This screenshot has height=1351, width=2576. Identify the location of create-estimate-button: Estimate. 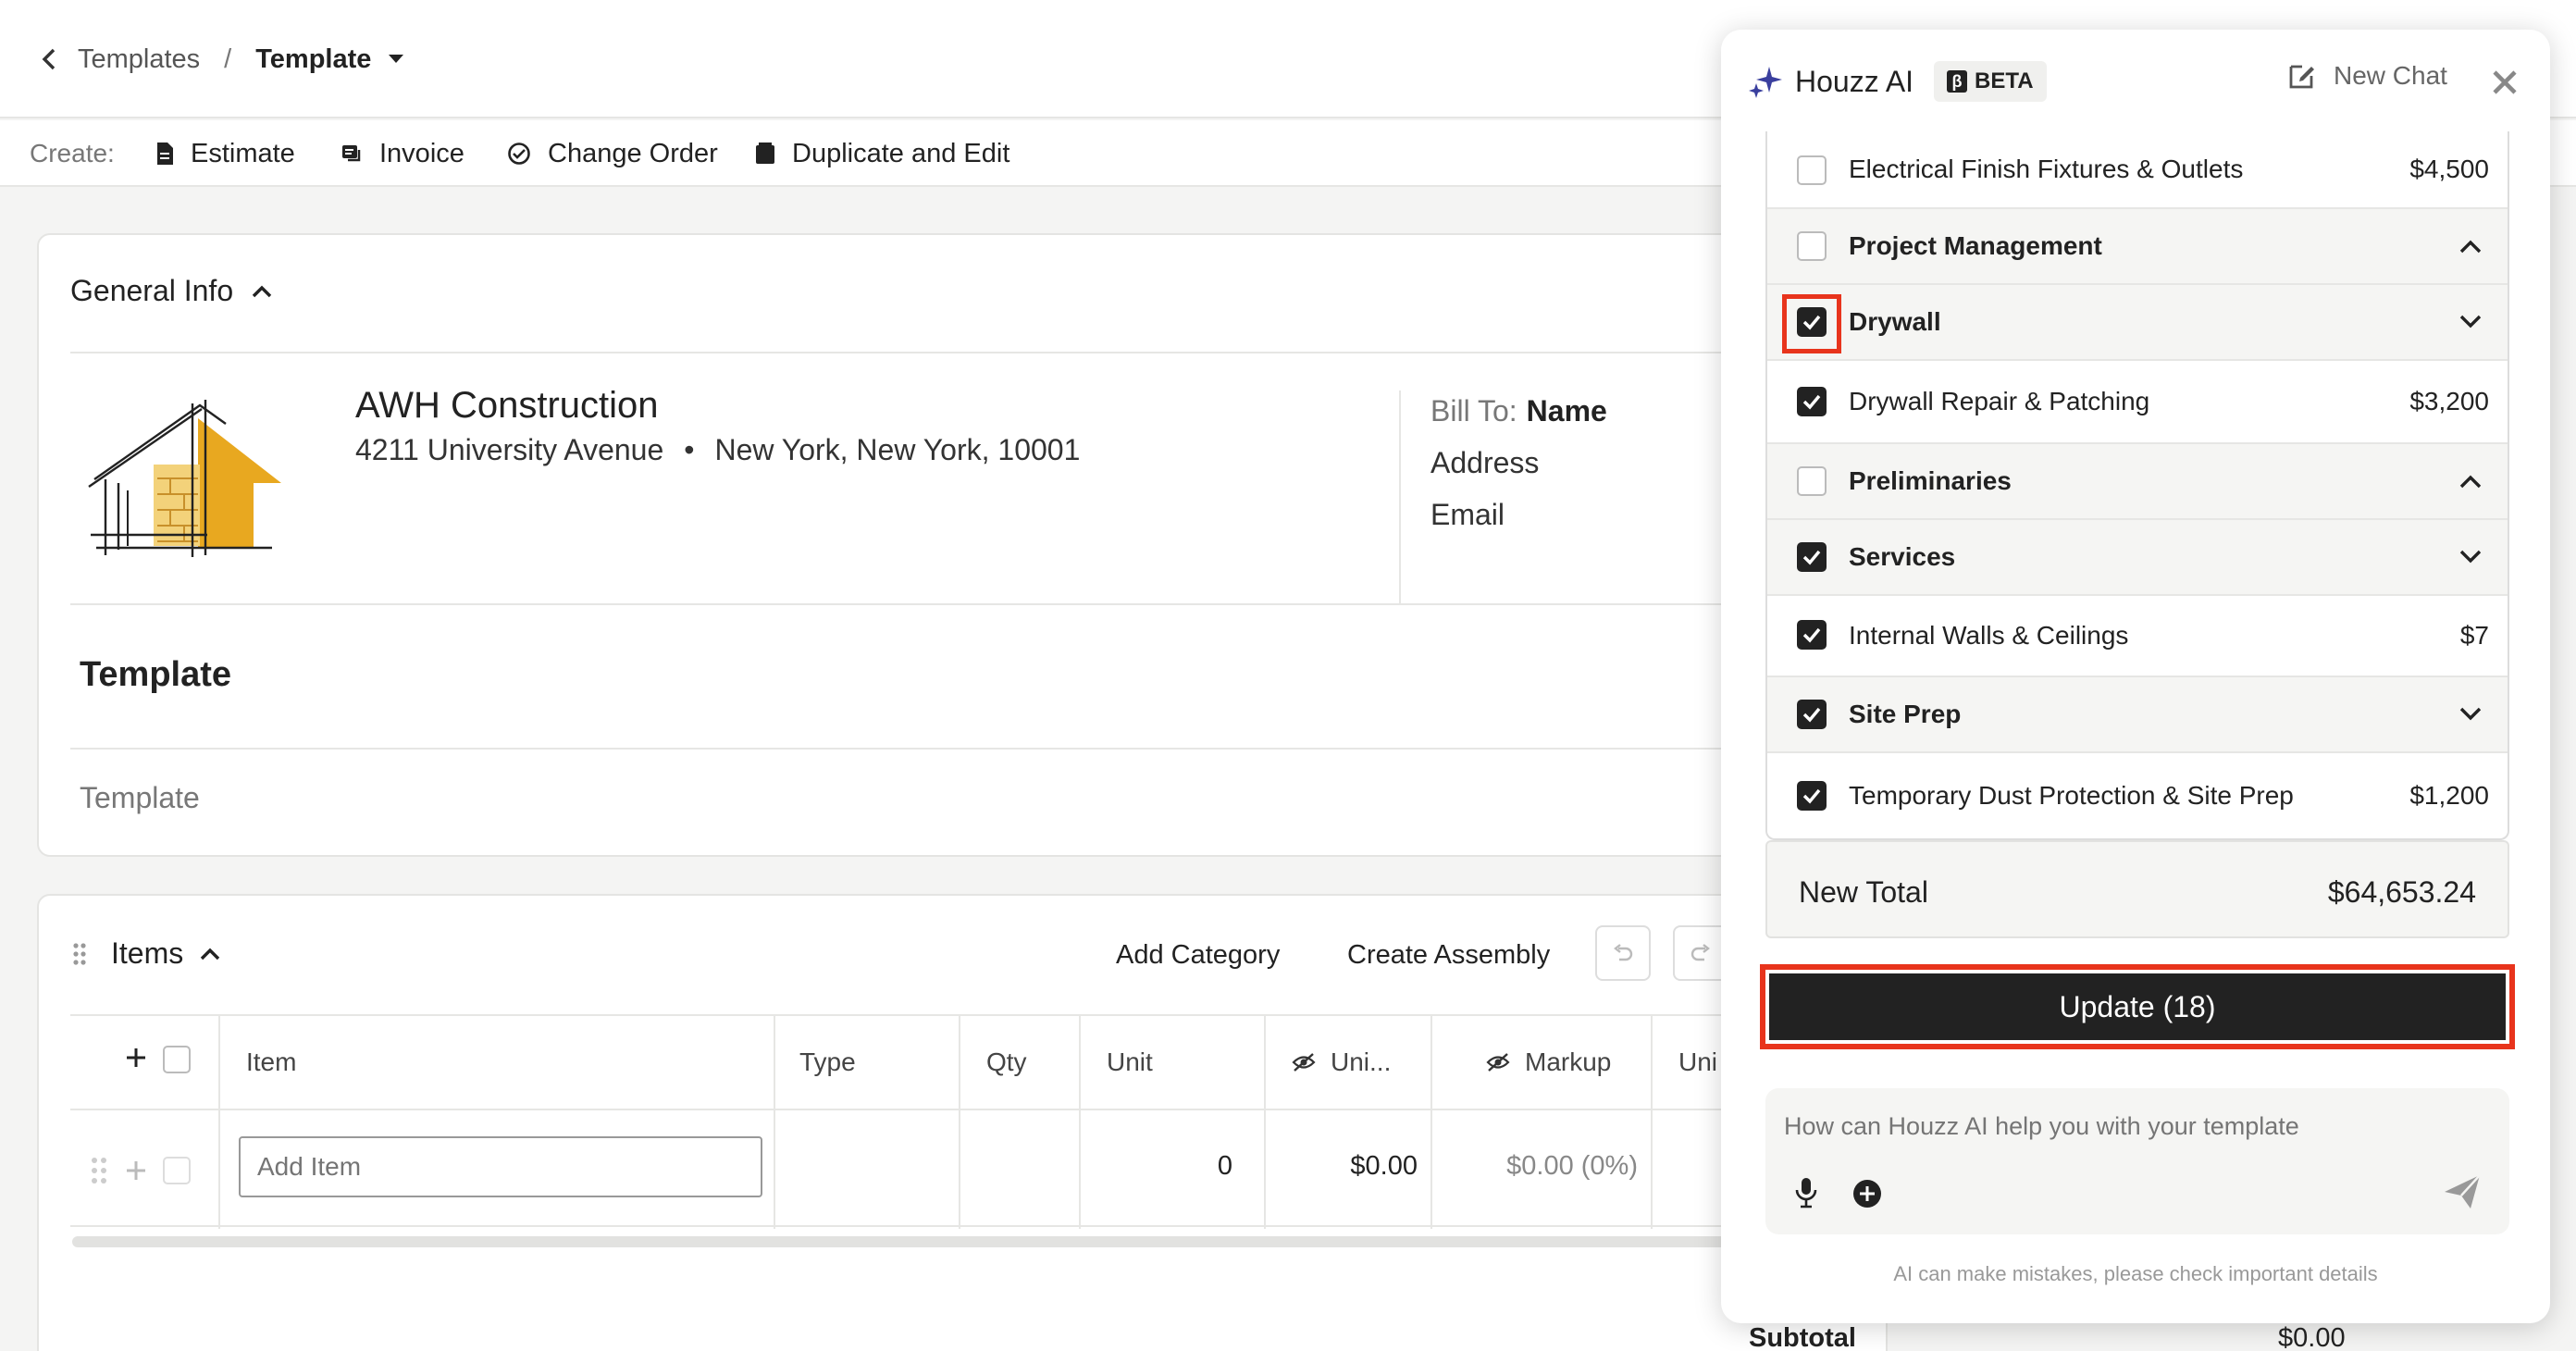
(225, 153).